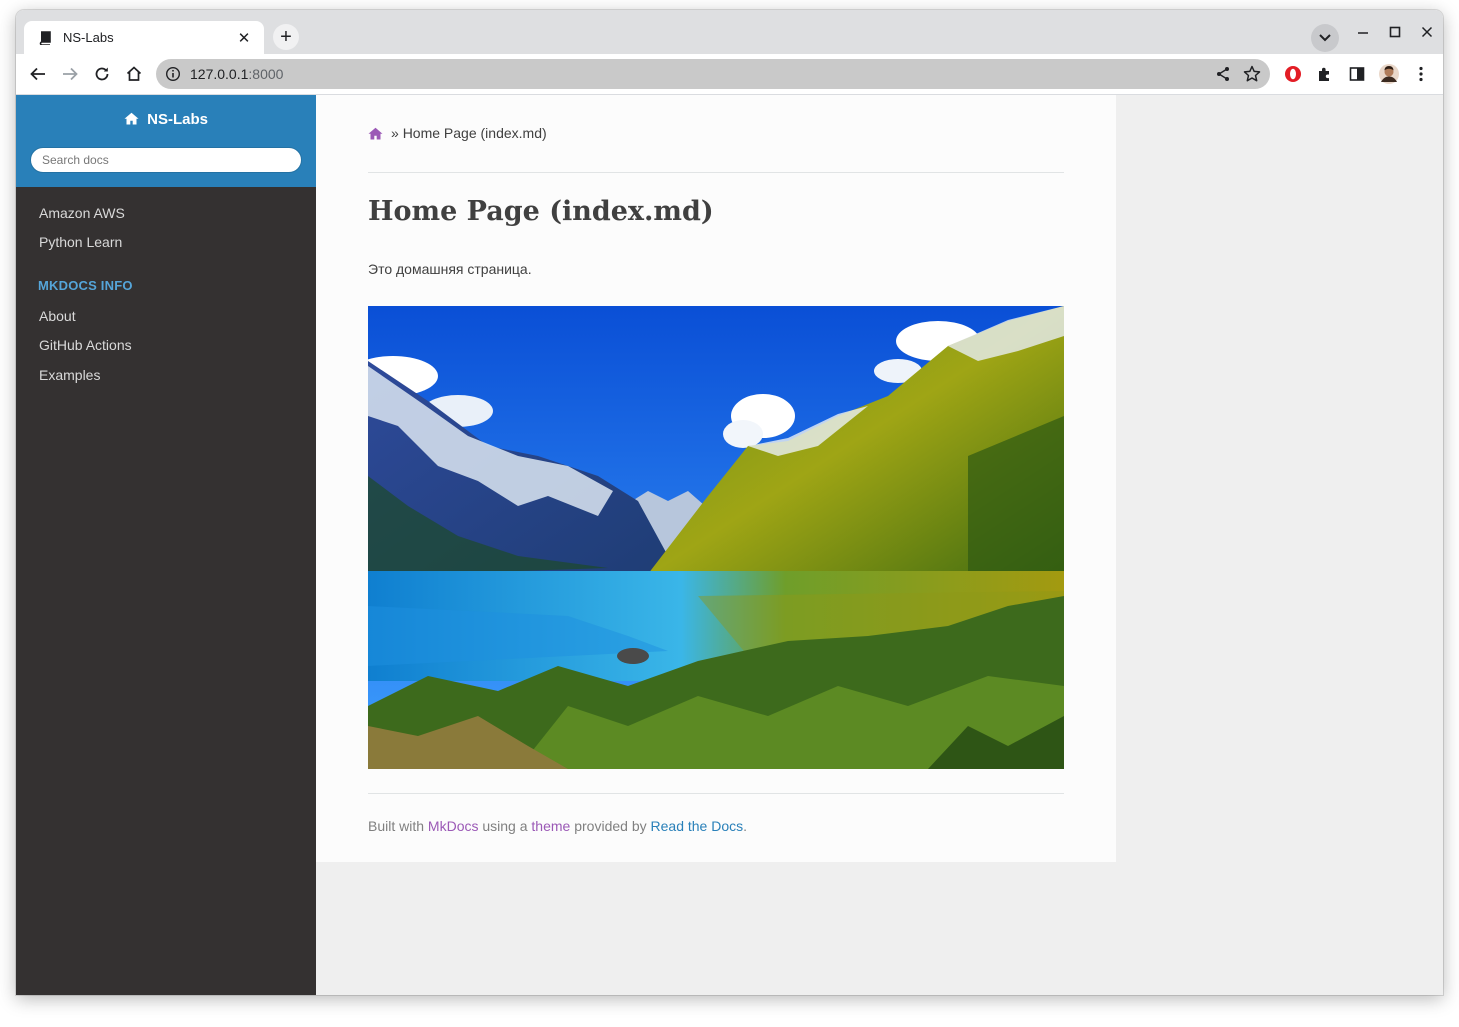 The width and height of the screenshot is (1459, 1027). What do you see at coordinates (1252, 76) in the screenshot?
I see `bookmark-star-icon` at bounding box center [1252, 76].